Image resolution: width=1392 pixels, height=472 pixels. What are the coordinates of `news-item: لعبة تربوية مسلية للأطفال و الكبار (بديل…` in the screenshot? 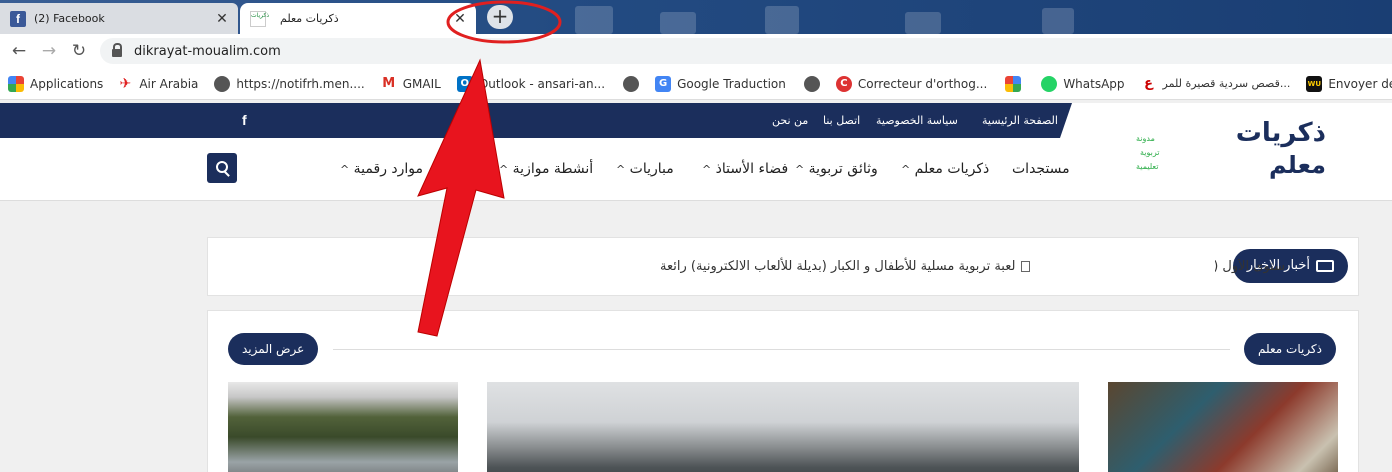 It's located at (848, 266).